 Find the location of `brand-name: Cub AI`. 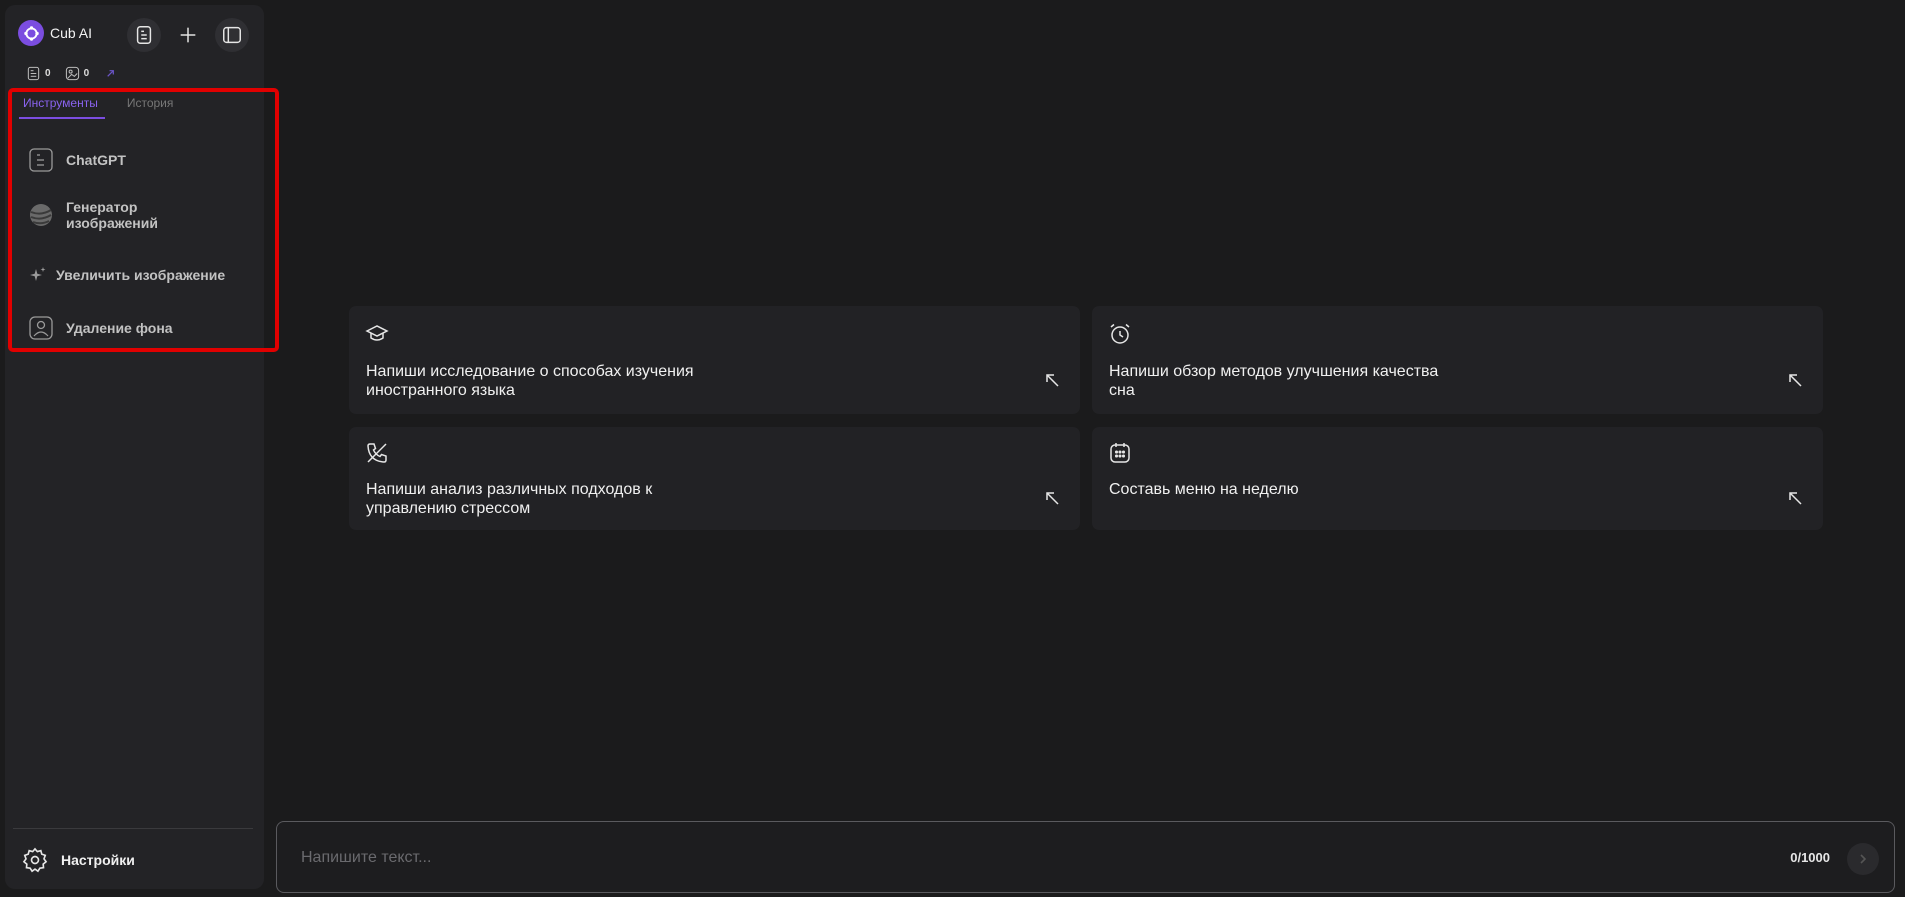

brand-name: Cub AI is located at coordinates (71, 33).